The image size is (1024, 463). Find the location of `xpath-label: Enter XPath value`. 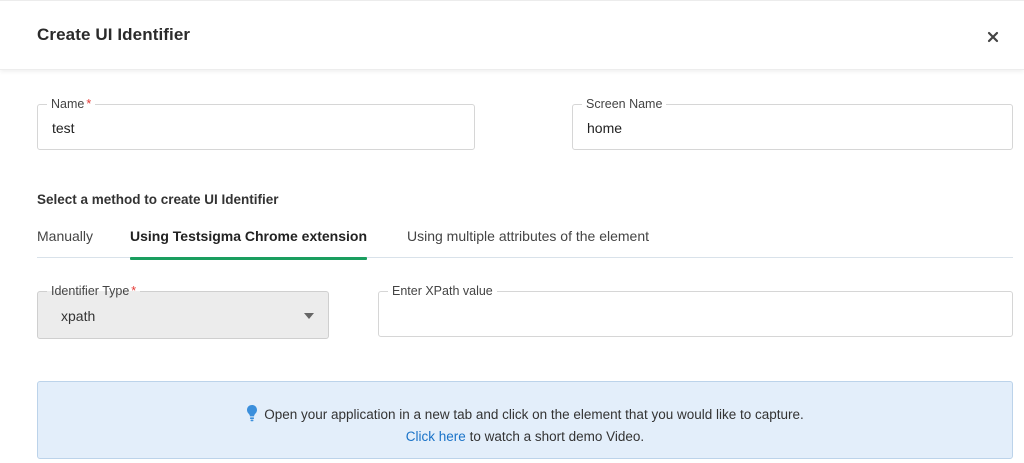

xpath-label: Enter XPath value is located at coordinates (442, 291).